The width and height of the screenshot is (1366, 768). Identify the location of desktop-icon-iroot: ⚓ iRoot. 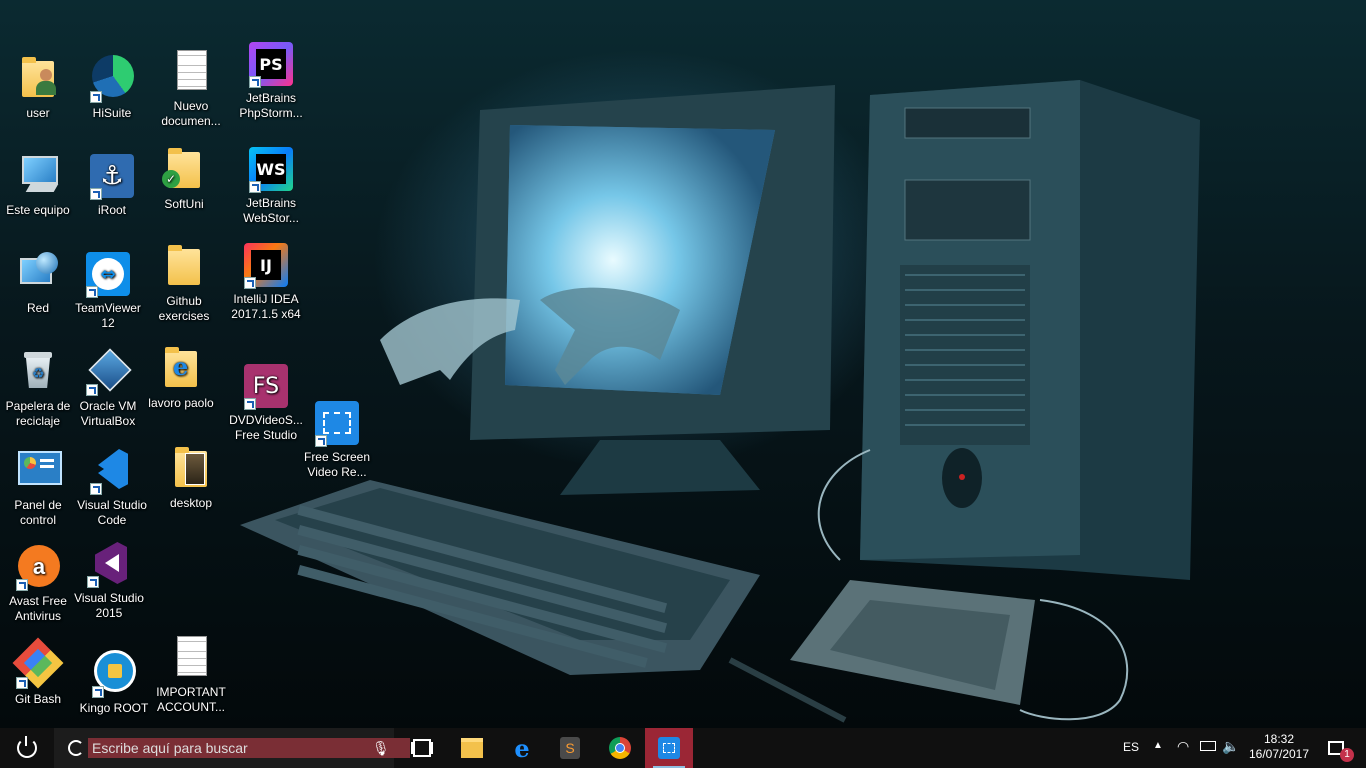
(112, 185).